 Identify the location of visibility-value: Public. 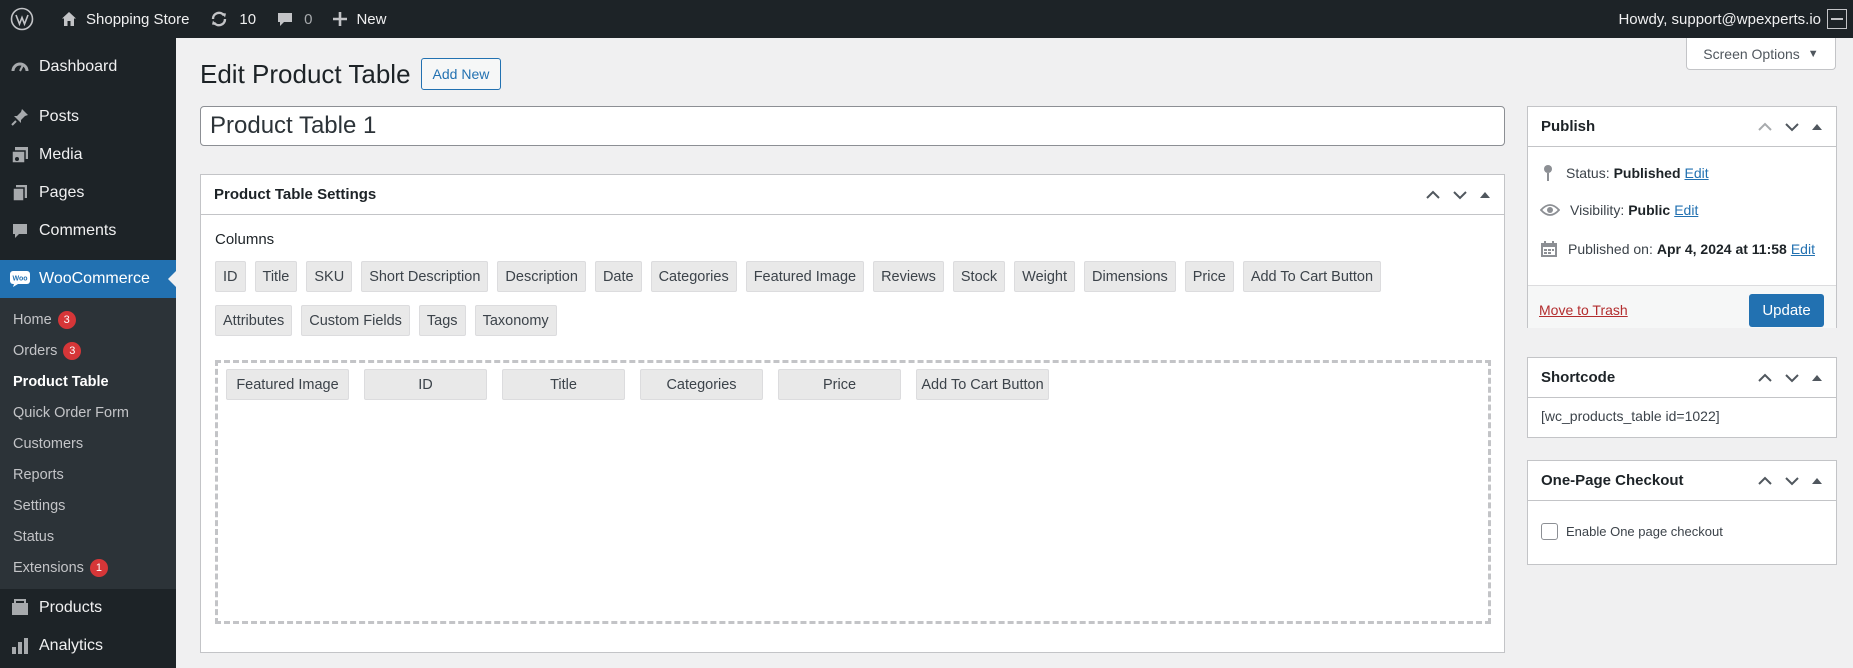
(1649, 210).